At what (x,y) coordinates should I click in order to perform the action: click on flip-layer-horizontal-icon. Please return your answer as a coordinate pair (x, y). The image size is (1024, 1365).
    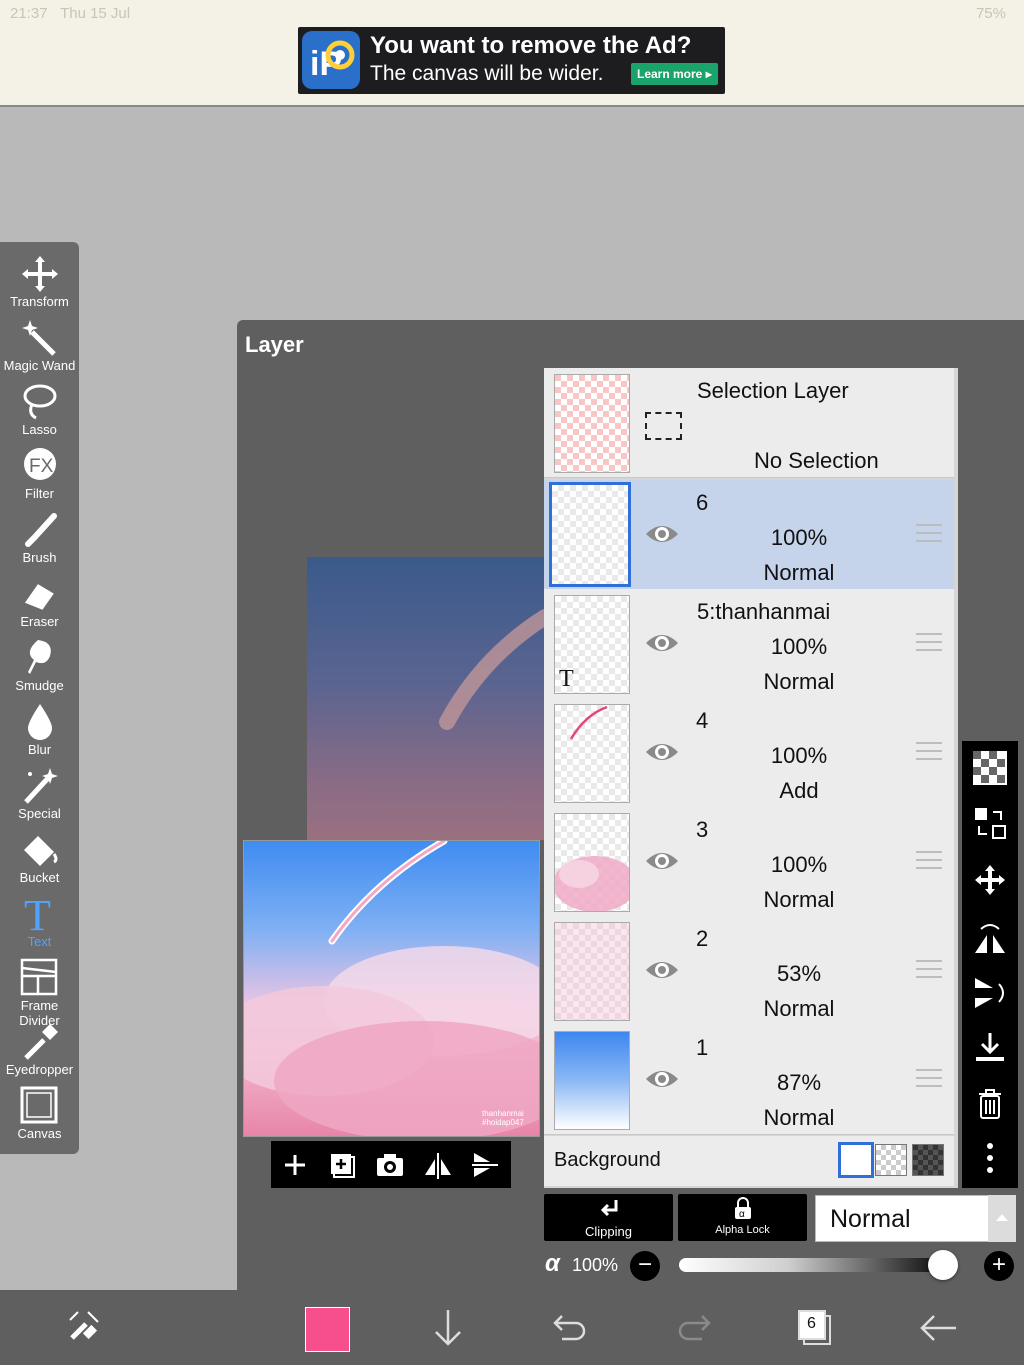
    Looking at the image, I should click on (990, 938).